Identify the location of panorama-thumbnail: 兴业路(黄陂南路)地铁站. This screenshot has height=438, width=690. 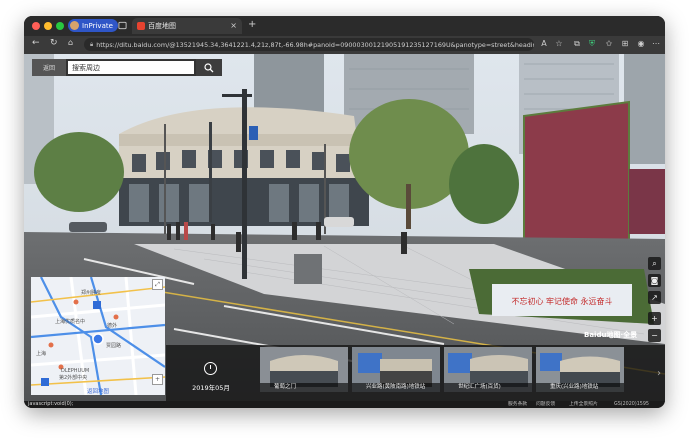
(396, 369).